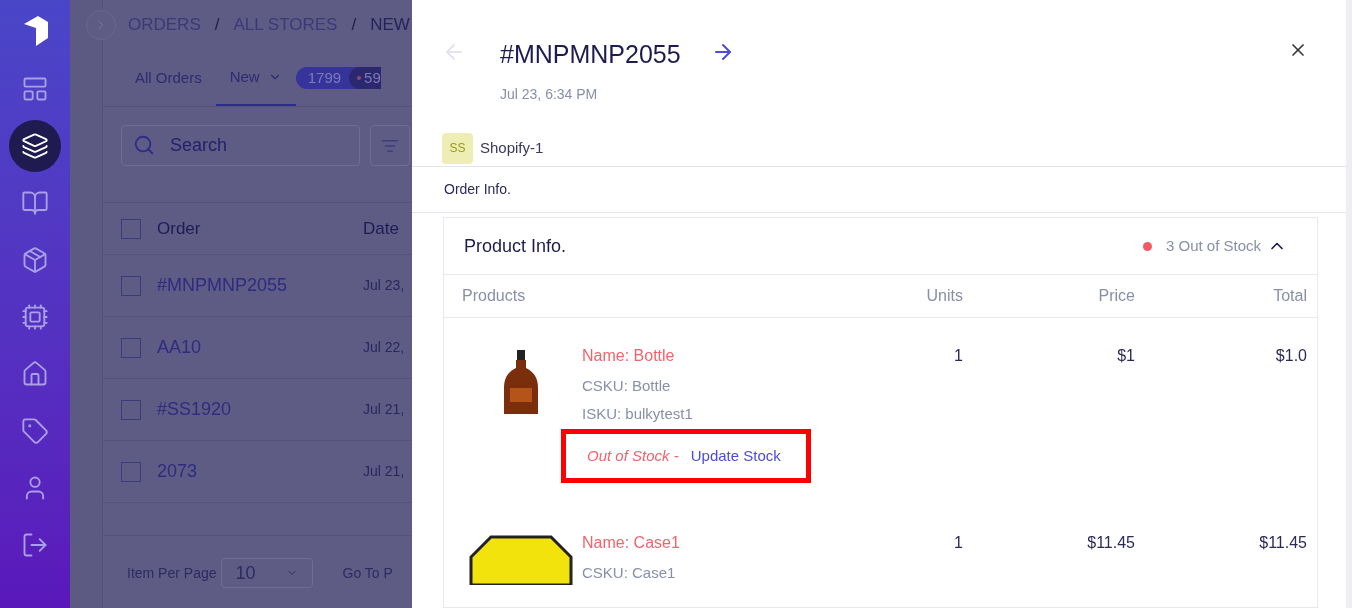 The image size is (1352, 608). I want to click on search-field: Search, so click(240, 145).